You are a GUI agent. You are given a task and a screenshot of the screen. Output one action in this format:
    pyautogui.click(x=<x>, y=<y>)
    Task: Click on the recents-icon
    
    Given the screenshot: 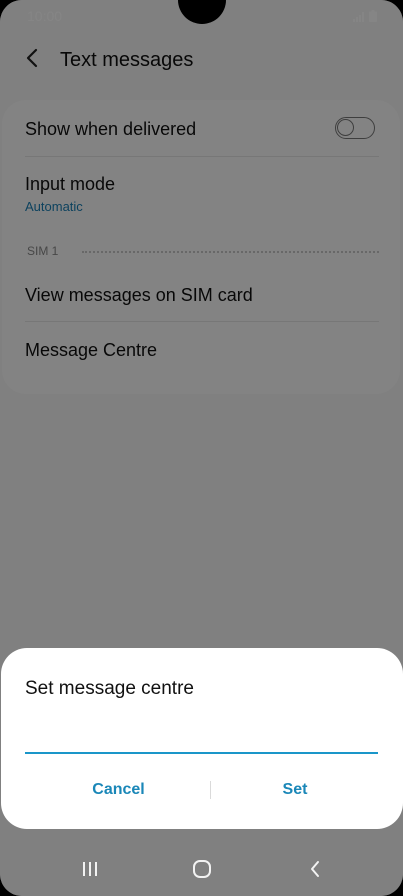 What is the action you would take?
    pyautogui.click(x=90, y=871)
    